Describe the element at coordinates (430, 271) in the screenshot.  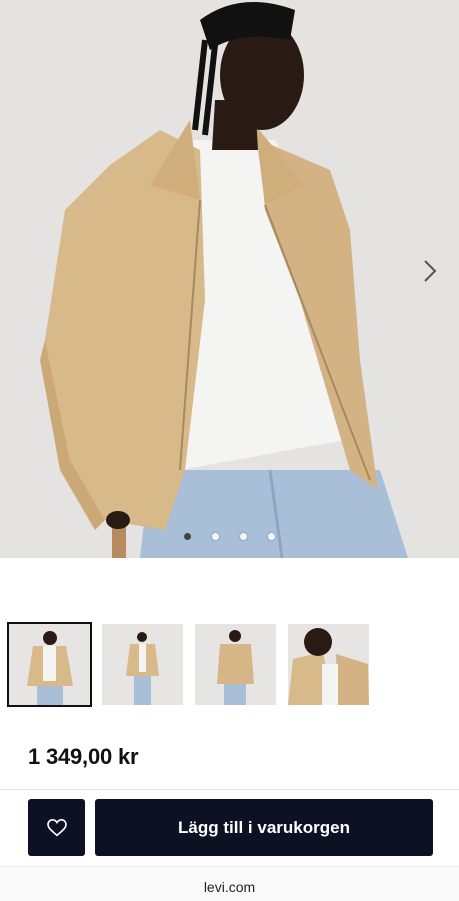
I see `chevron-right-icon` at that location.